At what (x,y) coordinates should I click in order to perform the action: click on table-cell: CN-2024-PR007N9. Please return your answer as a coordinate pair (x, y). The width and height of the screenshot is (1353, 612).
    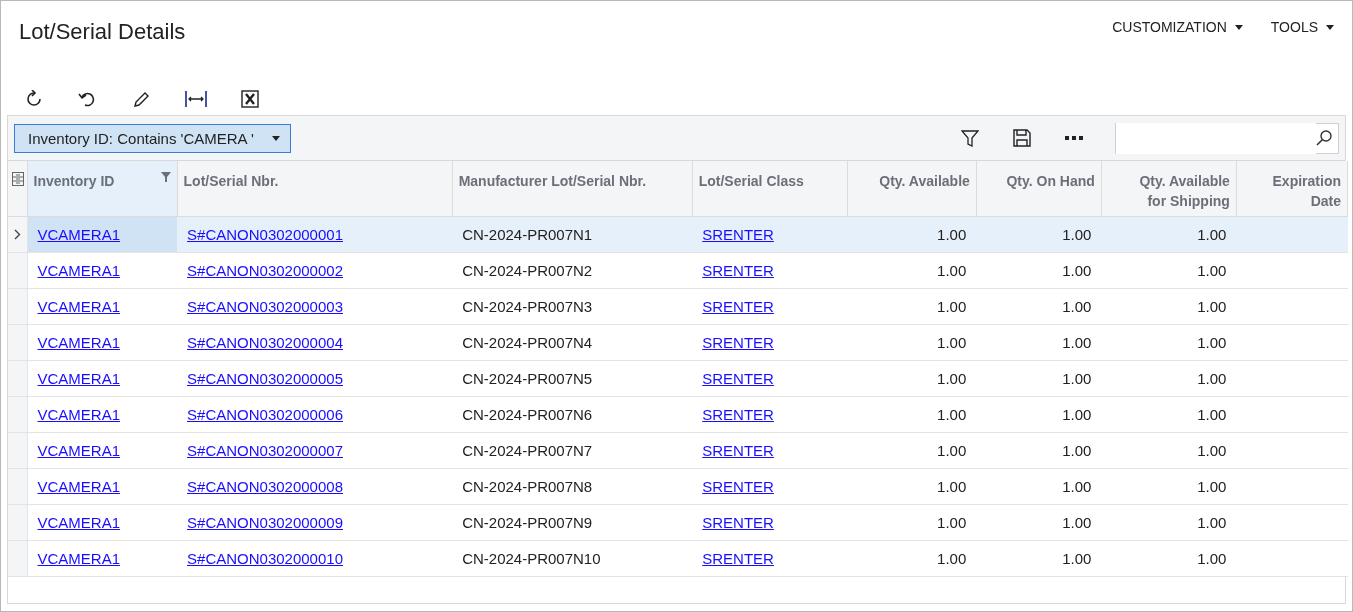
    Looking at the image, I should click on (572, 522).